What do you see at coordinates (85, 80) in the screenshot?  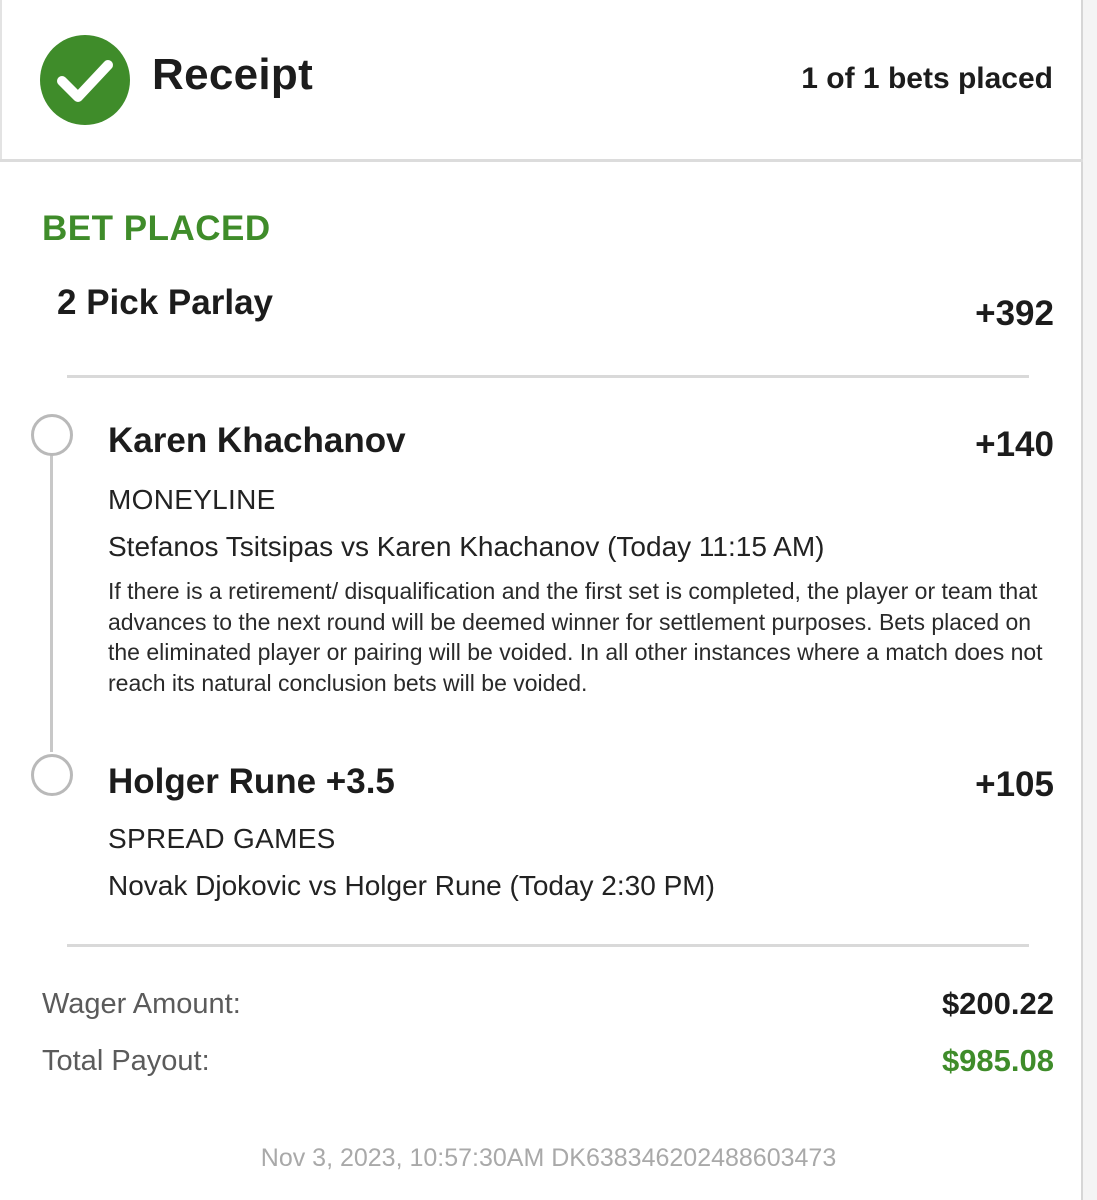 I see `check-circle-icon` at bounding box center [85, 80].